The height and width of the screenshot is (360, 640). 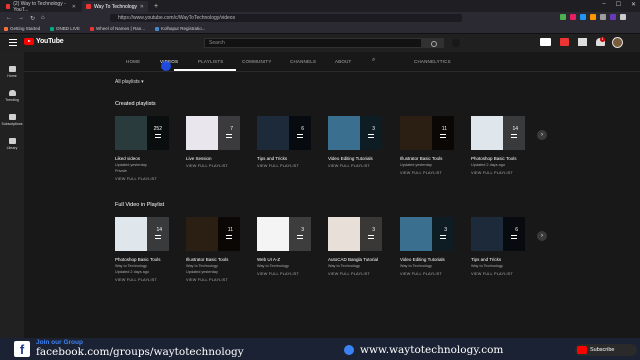 I want to click on playlist-title: AutoCAD Bangla Tutorial, so click(x=353, y=259).